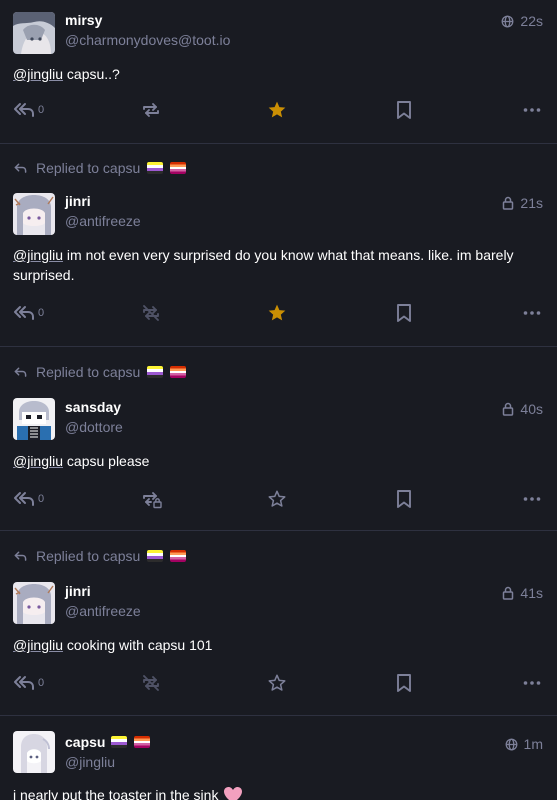  What do you see at coordinates (41, 313) in the screenshot?
I see `reply-count: 0` at bounding box center [41, 313].